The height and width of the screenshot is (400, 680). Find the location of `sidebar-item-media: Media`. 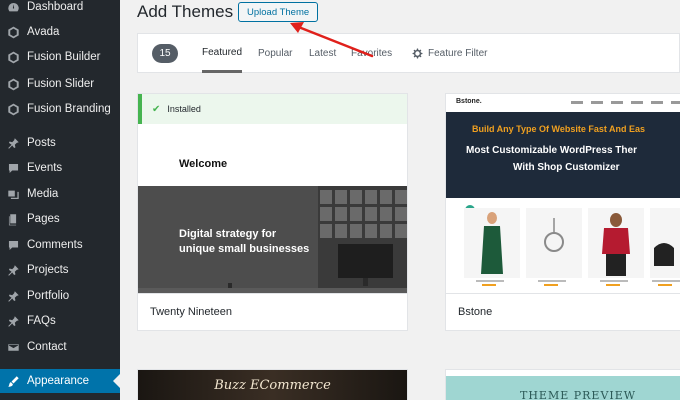

sidebar-item-media: Media is located at coordinates (60, 194).